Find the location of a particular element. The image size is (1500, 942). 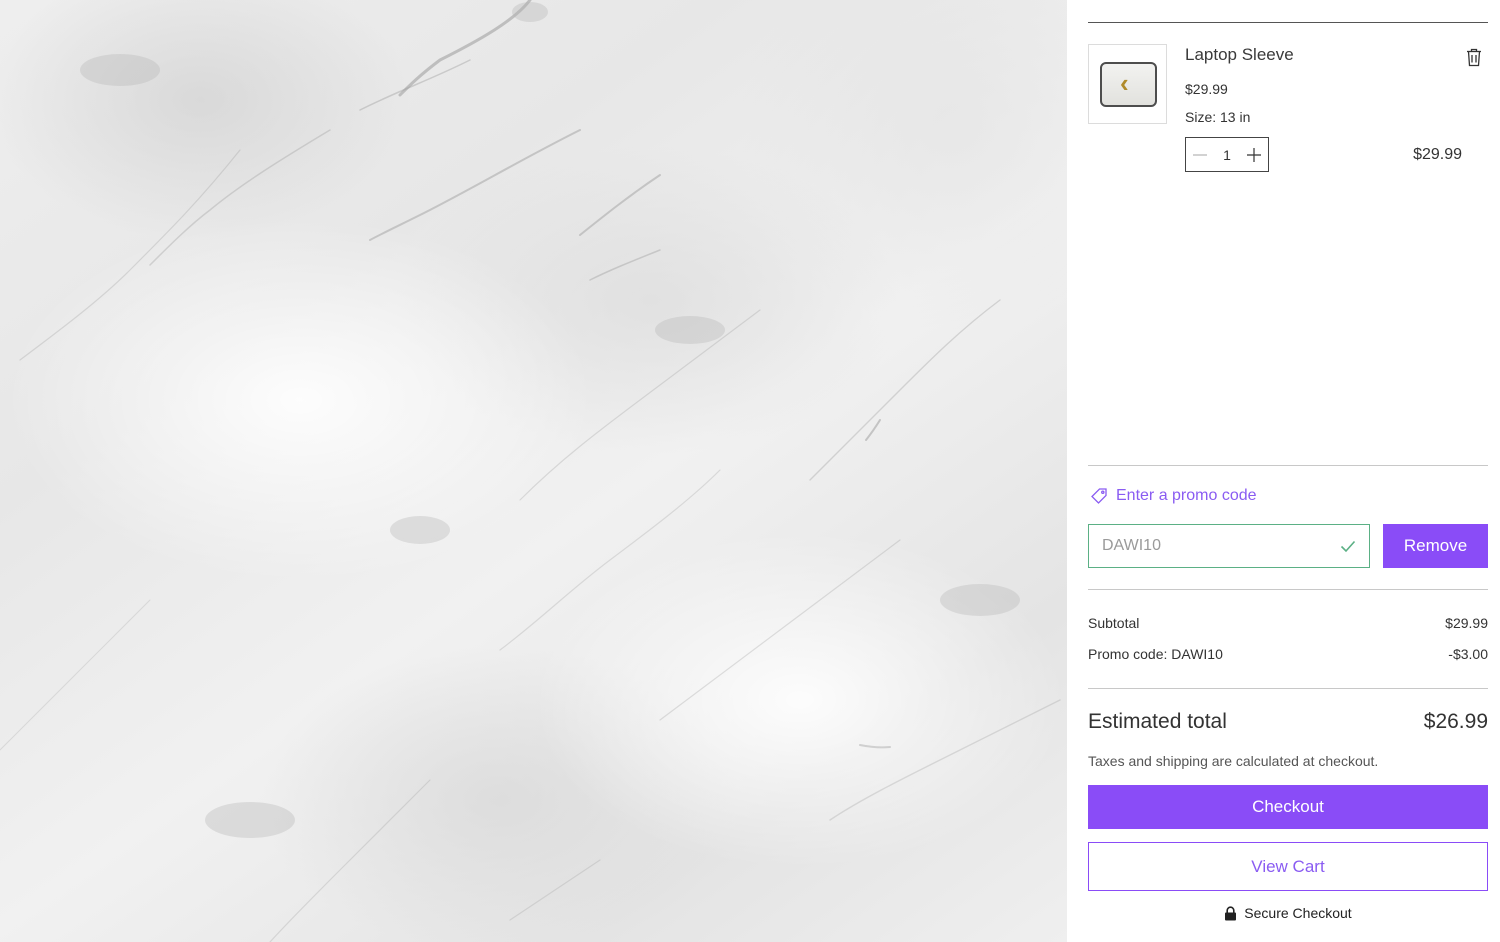

items-divider is located at coordinates (1288, 465).